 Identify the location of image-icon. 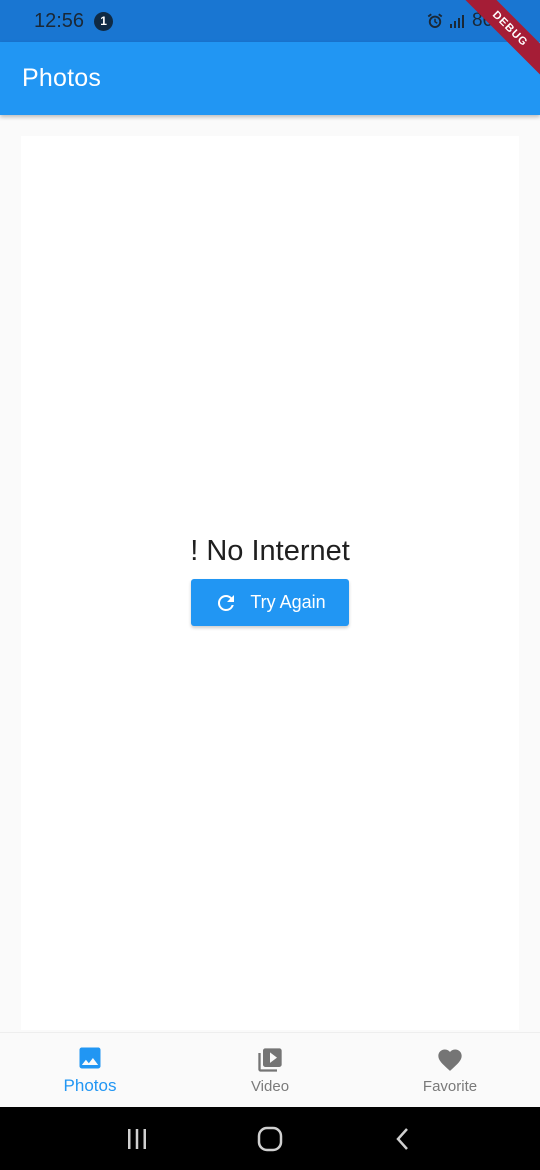
(90, 1058).